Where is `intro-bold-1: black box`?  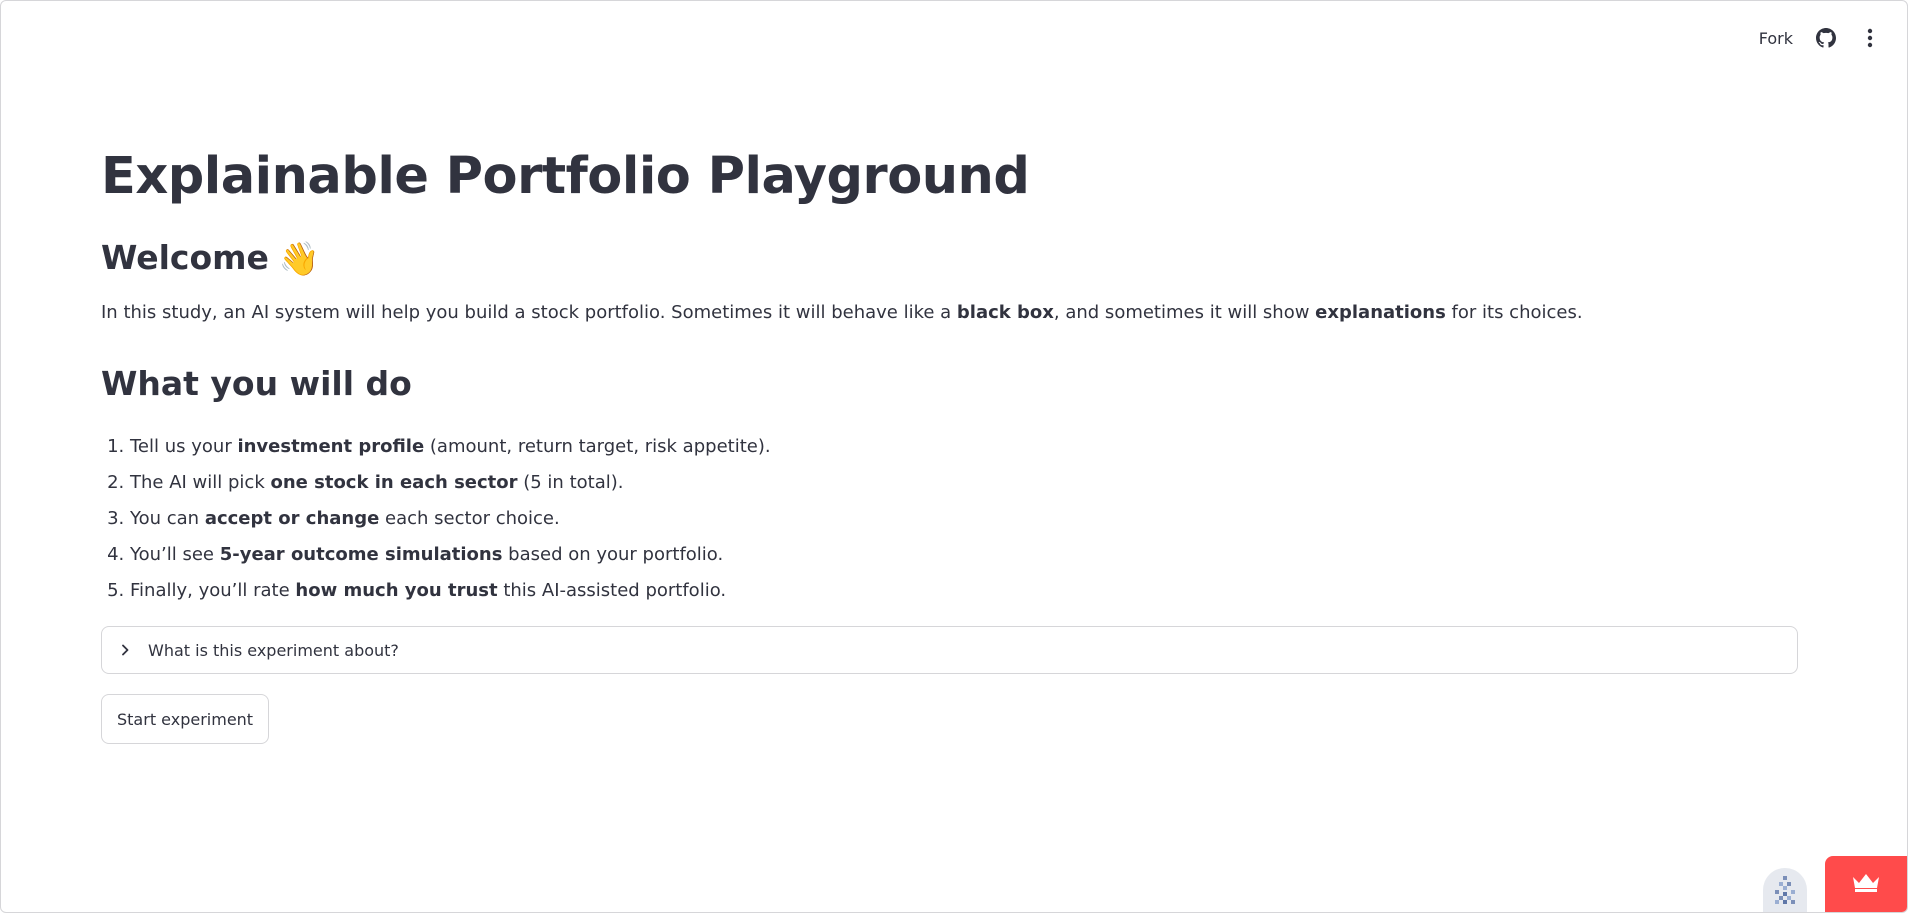 intro-bold-1: black box is located at coordinates (1005, 312).